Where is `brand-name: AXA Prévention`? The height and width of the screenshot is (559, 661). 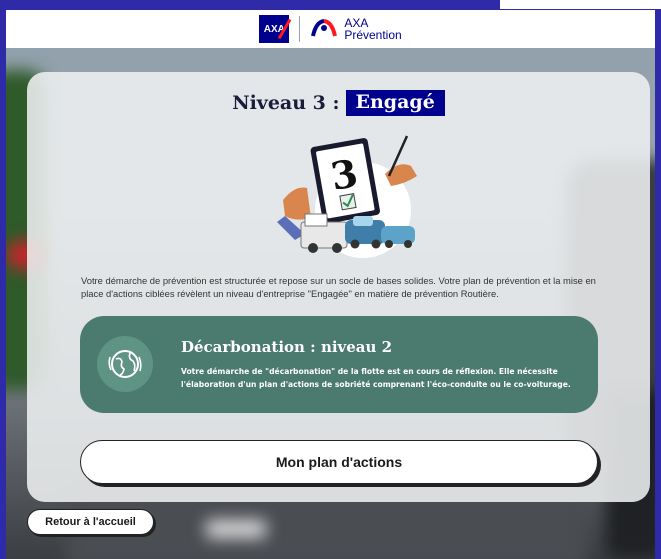 brand-name: AXA Prévention is located at coordinates (372, 29).